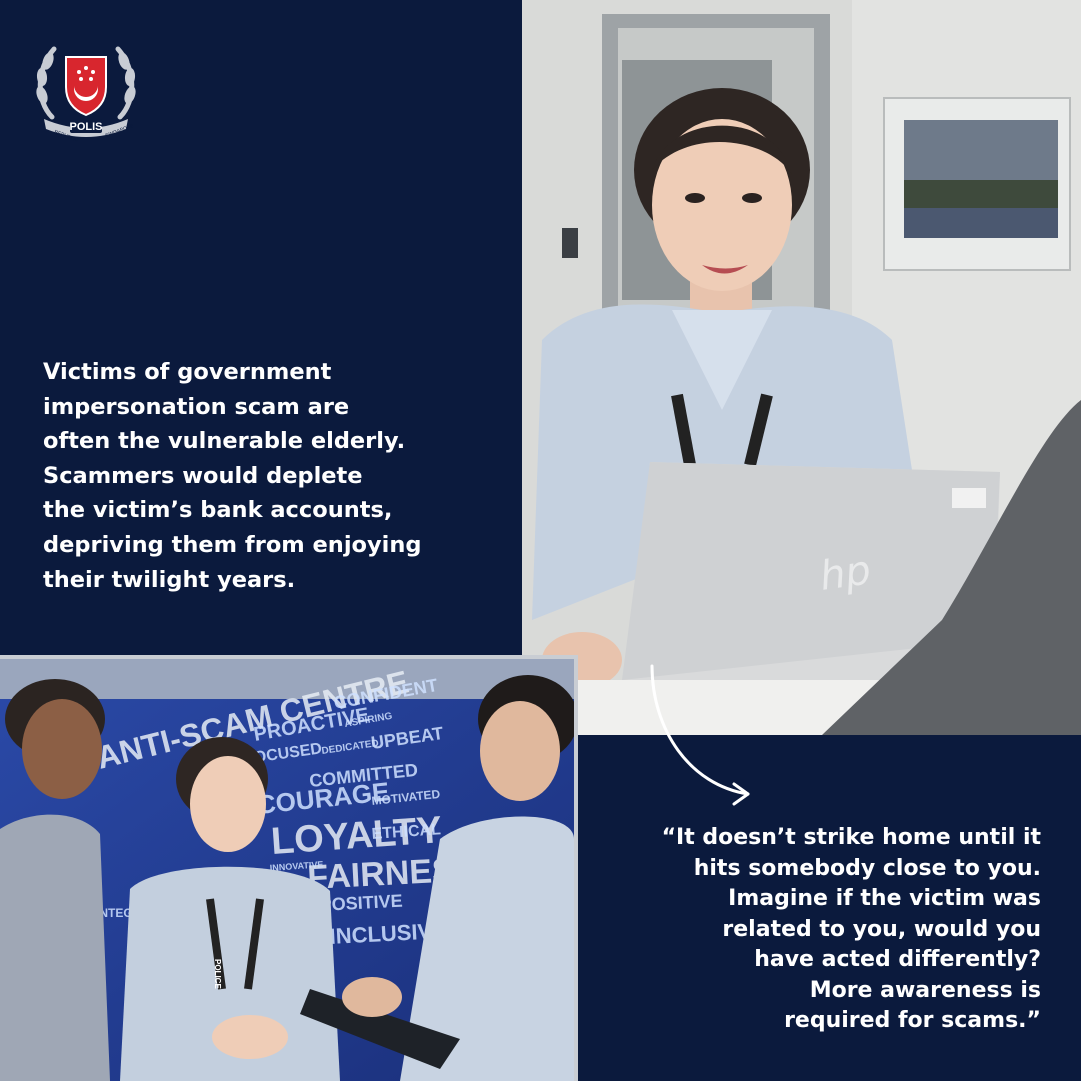  Describe the element at coordinates (86, 94) in the screenshot. I see `police-crest-logo: POLIS REPUBLIC SINGAPORE` at that location.